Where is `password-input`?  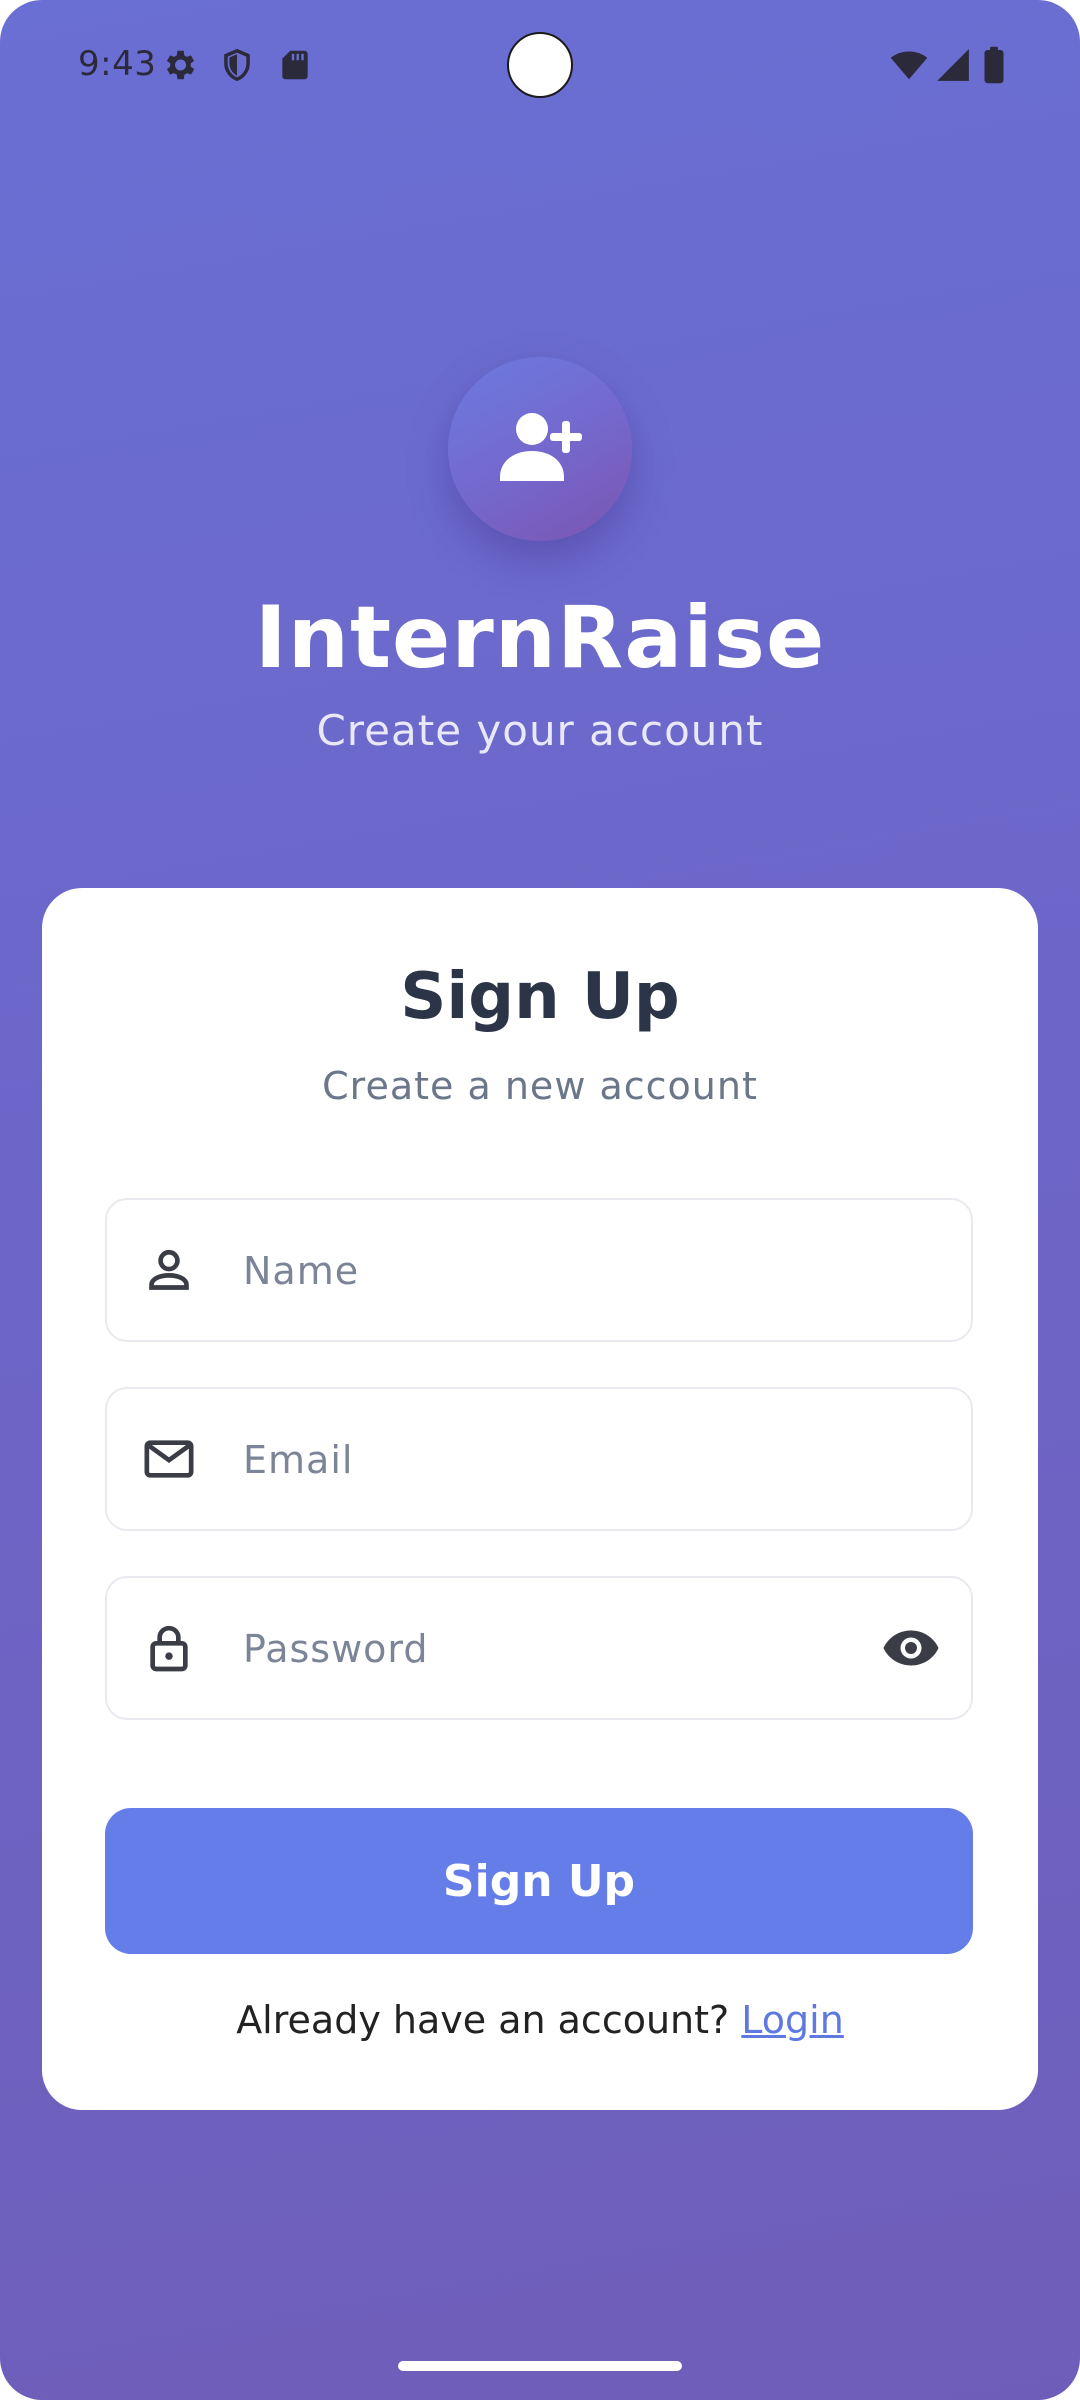
password-input is located at coordinates (543, 1649).